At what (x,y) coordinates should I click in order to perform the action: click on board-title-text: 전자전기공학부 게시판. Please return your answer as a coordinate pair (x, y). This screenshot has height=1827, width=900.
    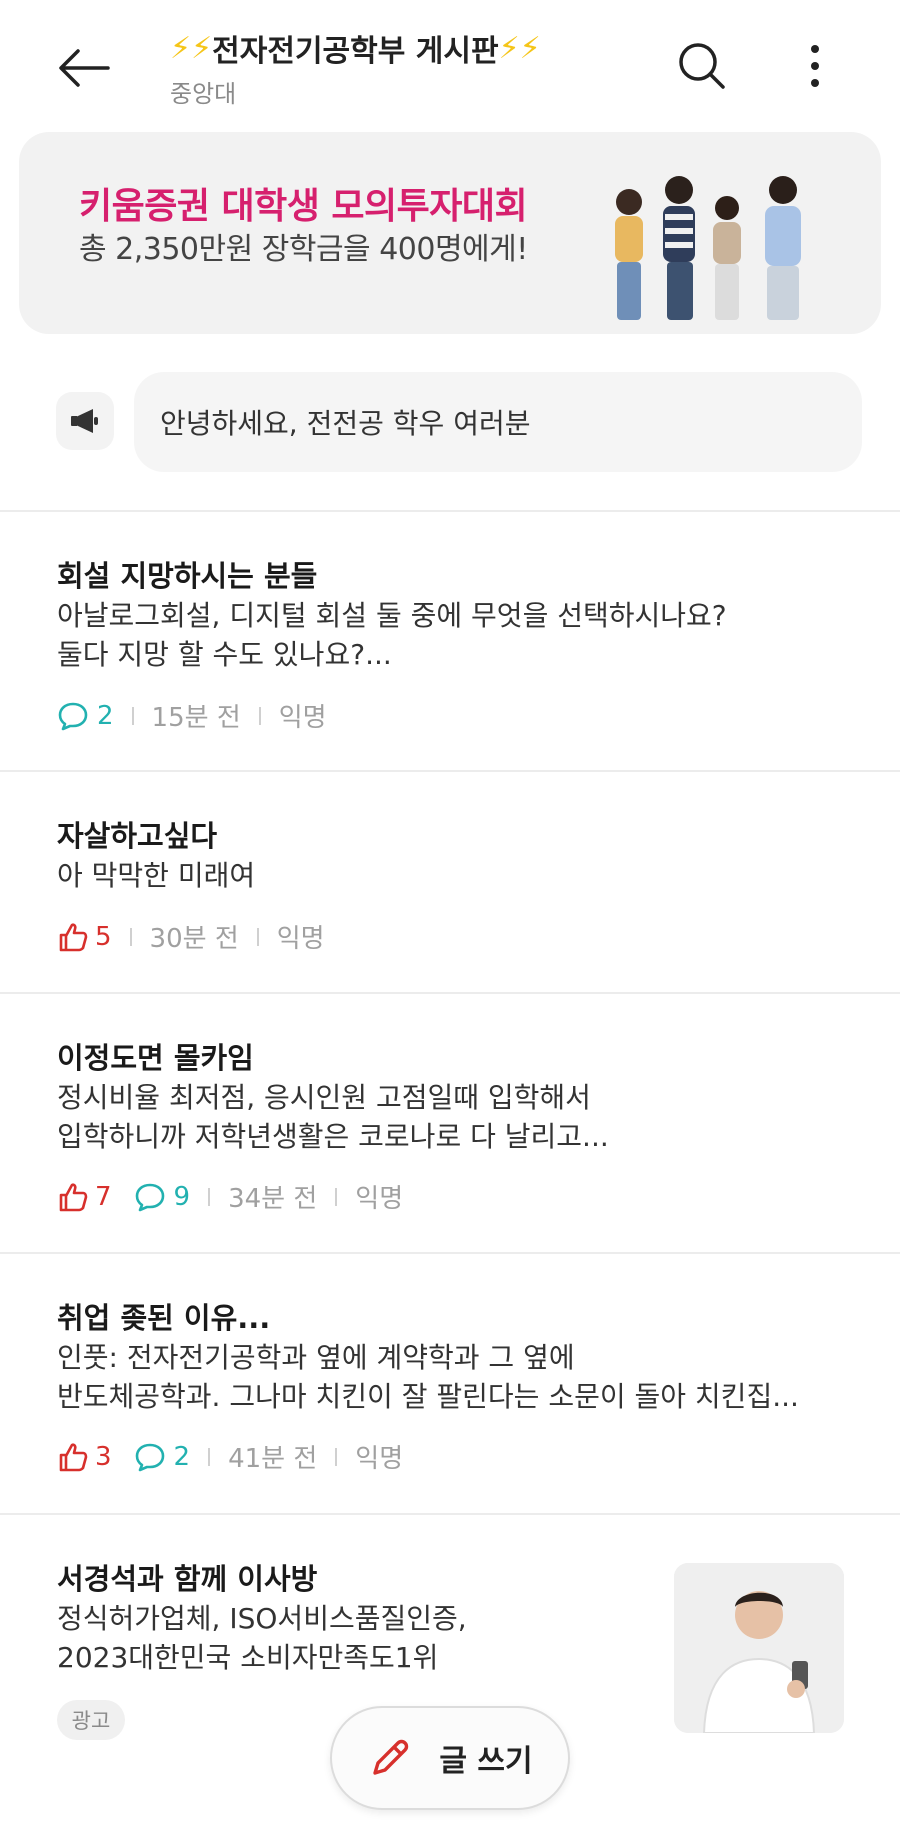
    Looking at the image, I should click on (355, 51).